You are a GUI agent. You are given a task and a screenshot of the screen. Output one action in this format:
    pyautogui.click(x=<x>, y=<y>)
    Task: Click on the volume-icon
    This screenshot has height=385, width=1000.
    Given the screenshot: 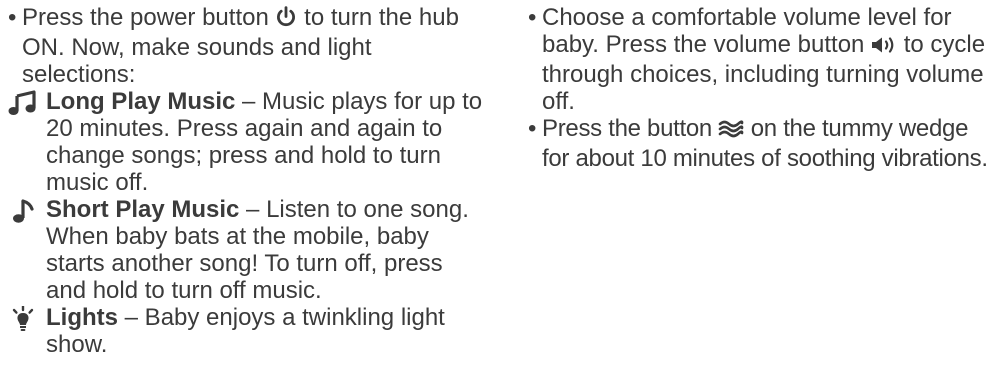 What is the action you would take?
    pyautogui.click(x=884, y=47)
    